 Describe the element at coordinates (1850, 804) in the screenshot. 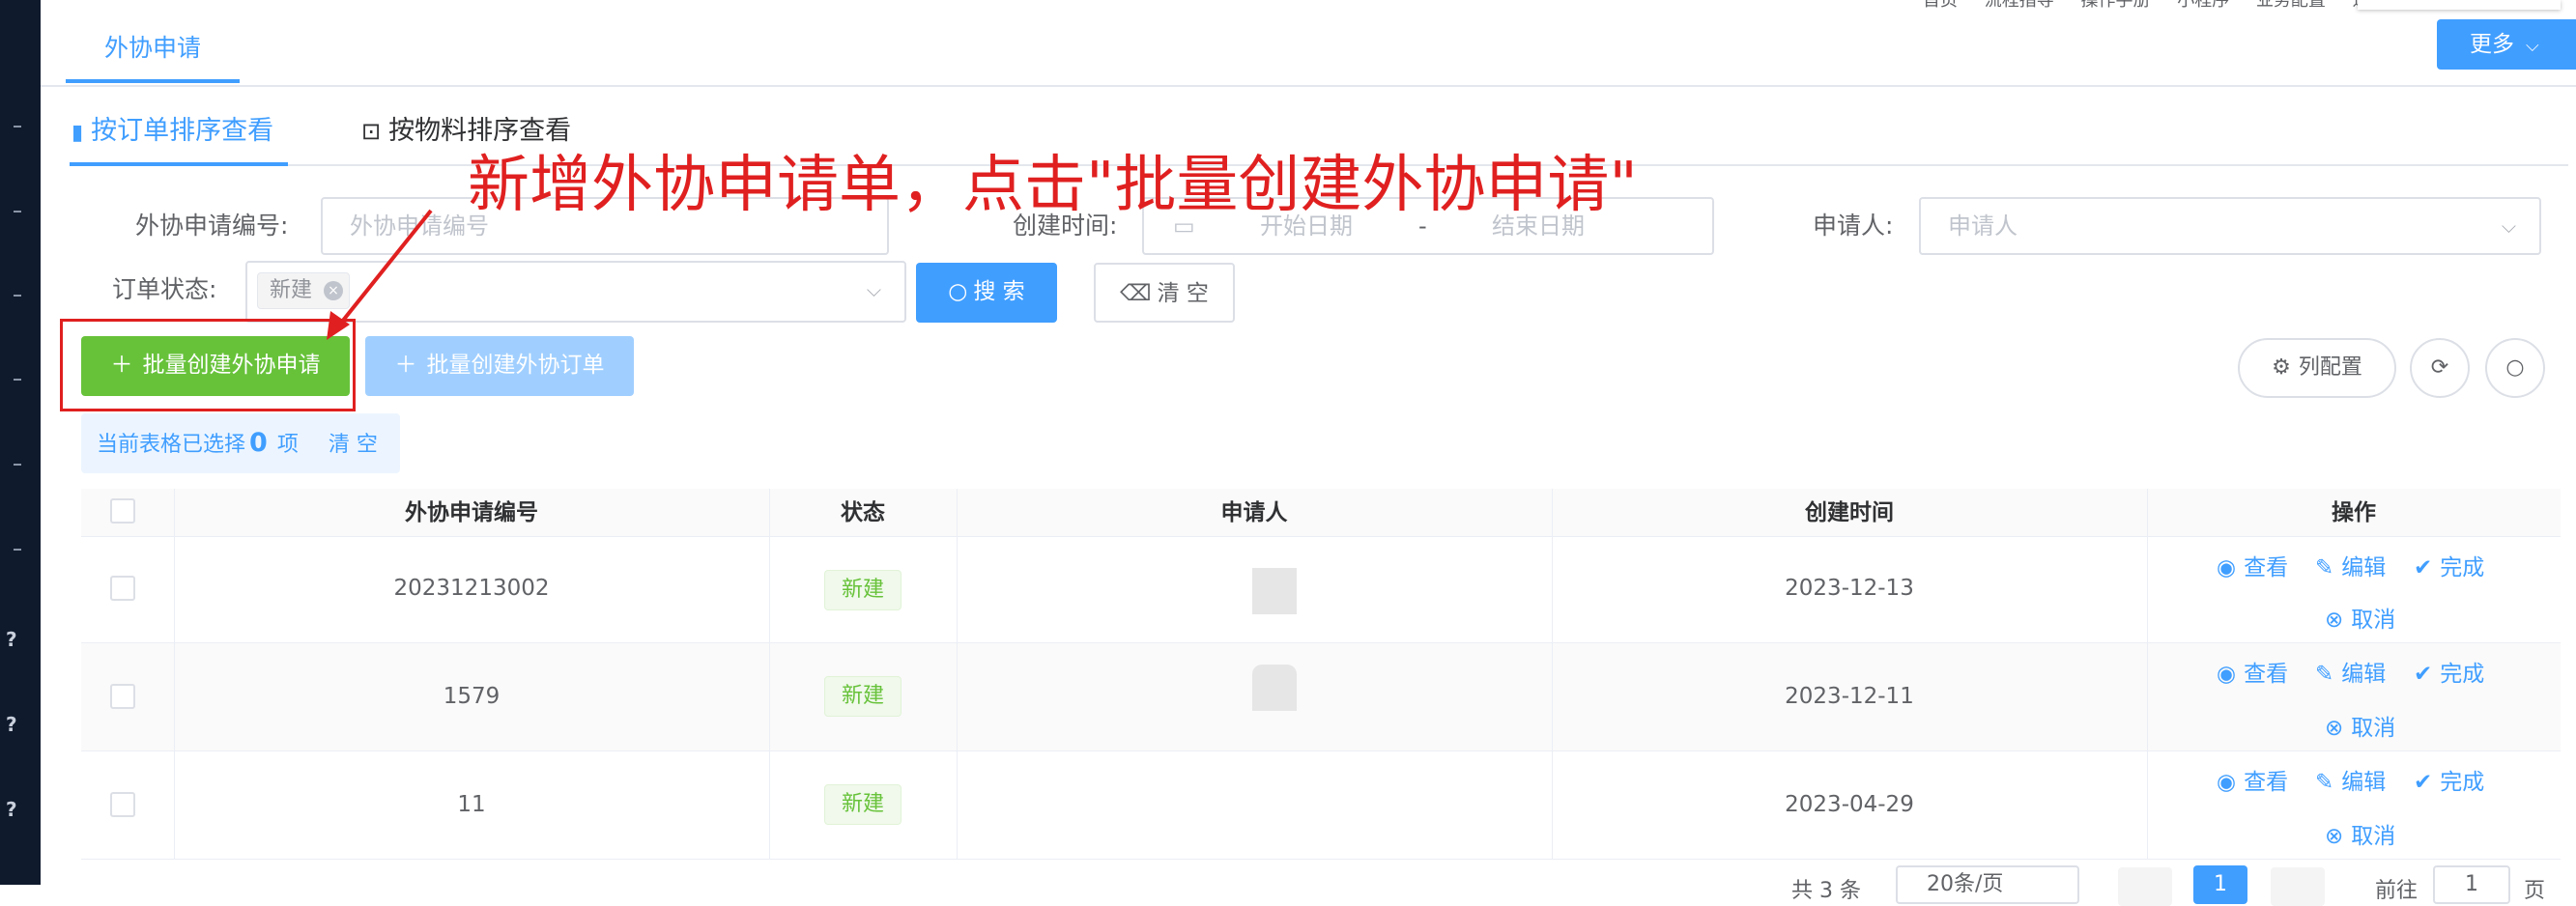

I see `cell-created: 2023-04-29` at that location.